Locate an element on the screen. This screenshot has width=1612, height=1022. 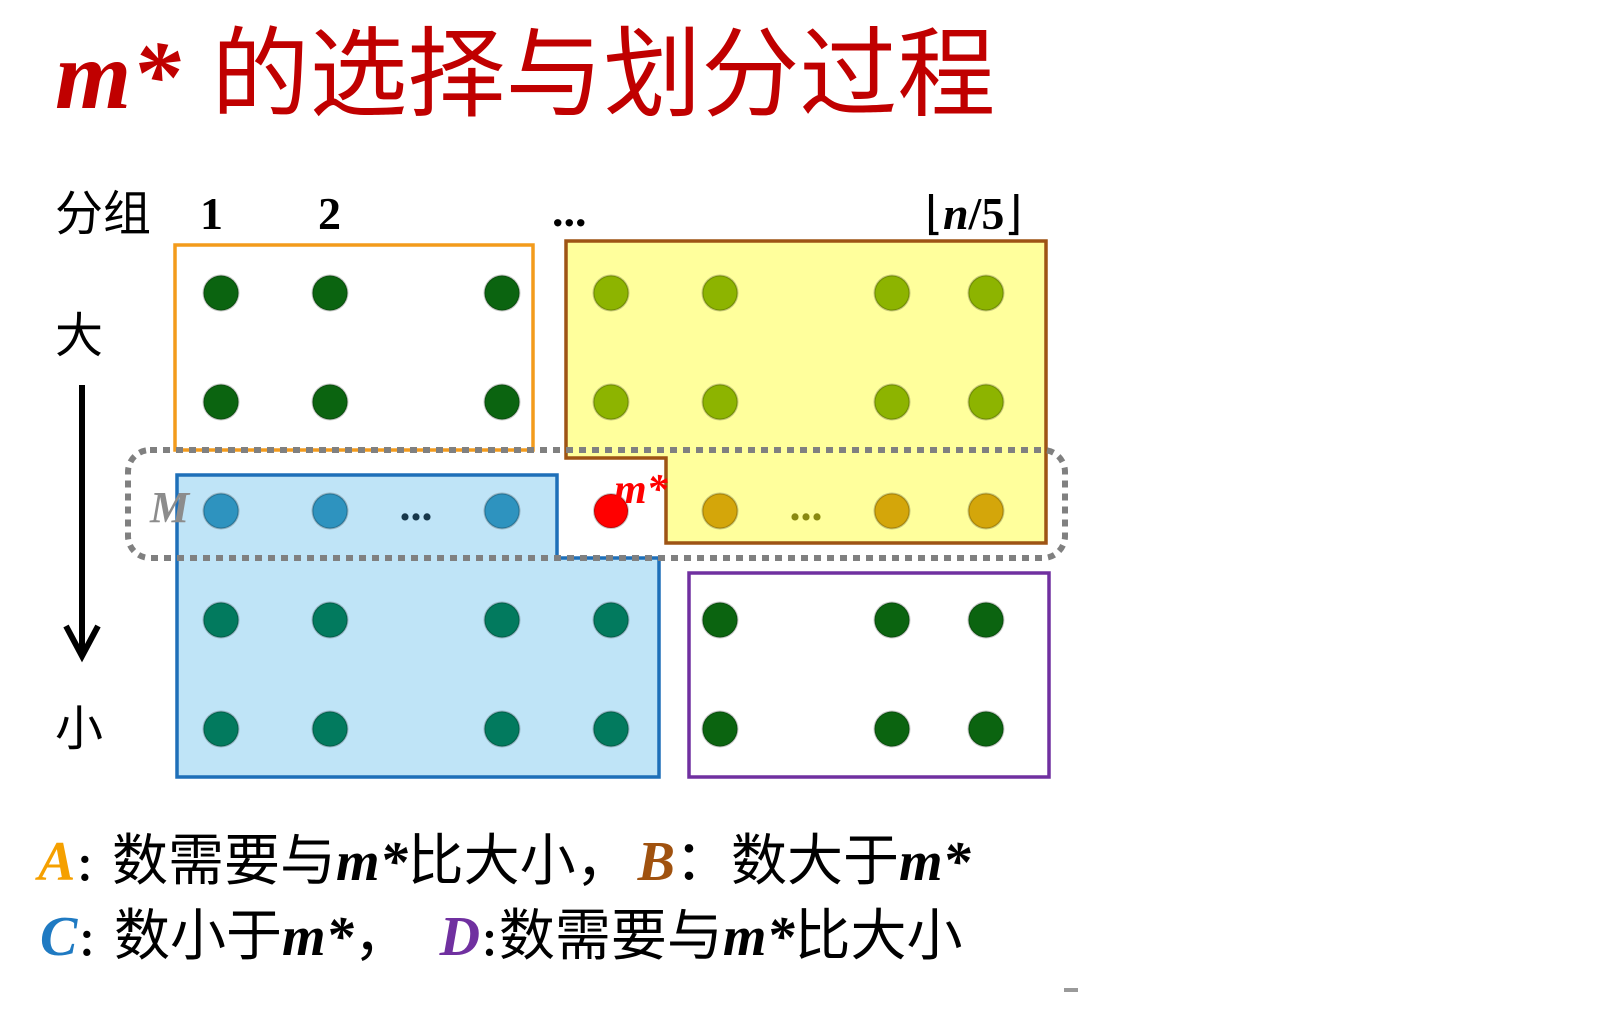
floor-close: ⌋ is located at coordinates (1013, 213).